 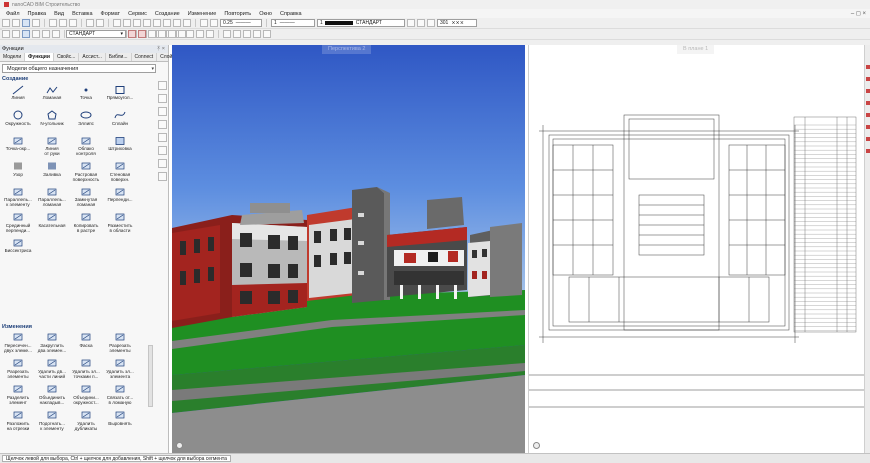 I want to click on right-tool-8-icon, so click(x=867, y=151).